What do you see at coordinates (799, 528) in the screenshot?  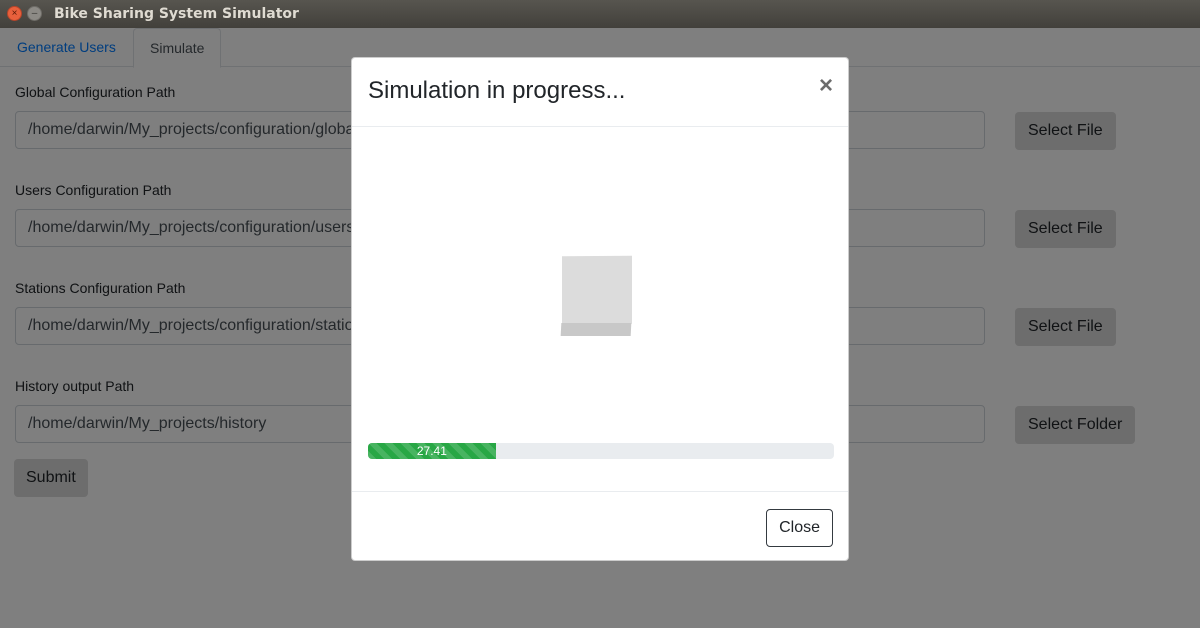 I see `close-button: Close` at bounding box center [799, 528].